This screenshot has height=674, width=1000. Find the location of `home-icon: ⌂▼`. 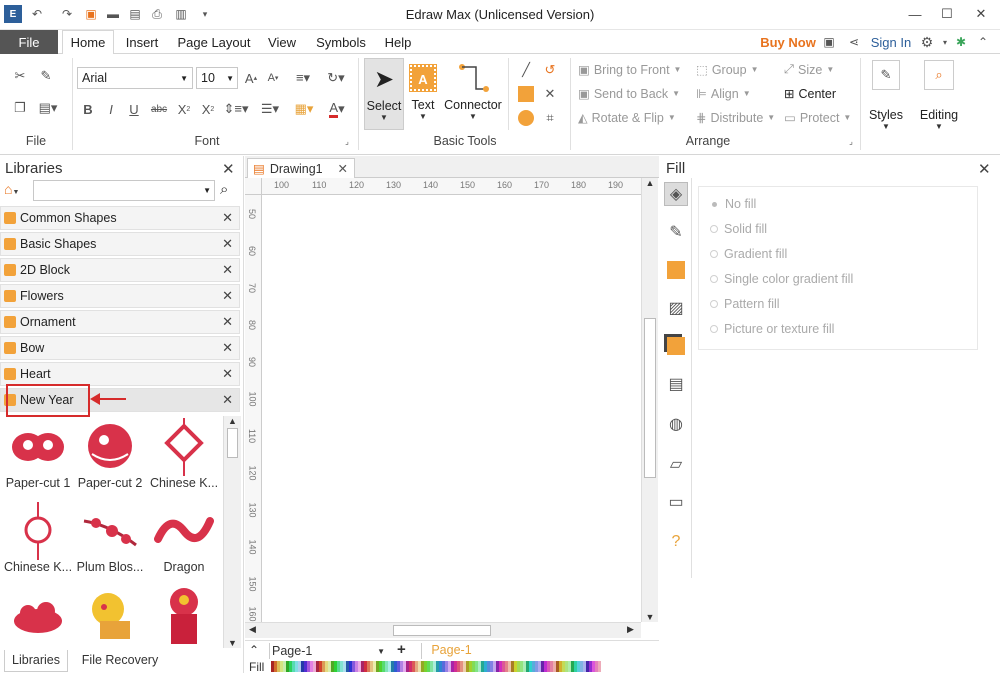

home-icon: ⌂▼ is located at coordinates (17, 191).